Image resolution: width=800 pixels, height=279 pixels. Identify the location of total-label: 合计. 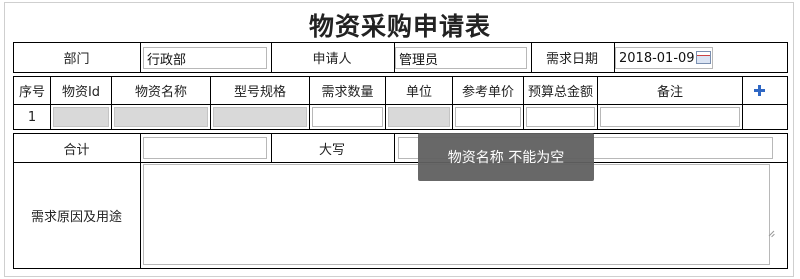
(76, 150).